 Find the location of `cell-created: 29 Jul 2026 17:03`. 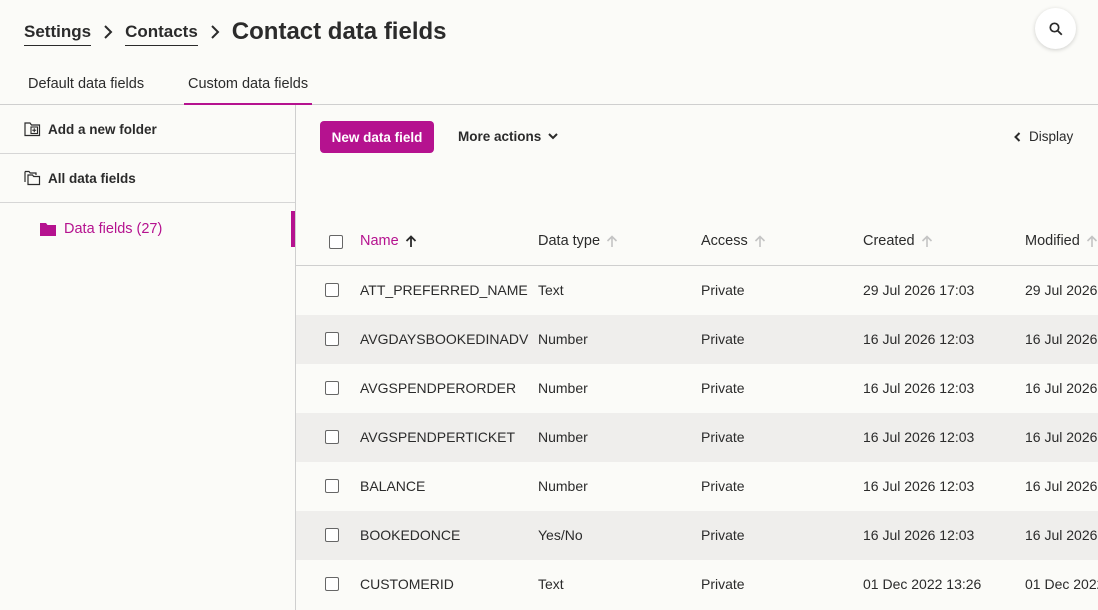

cell-created: 29 Jul 2026 17:03 is located at coordinates (919, 290).